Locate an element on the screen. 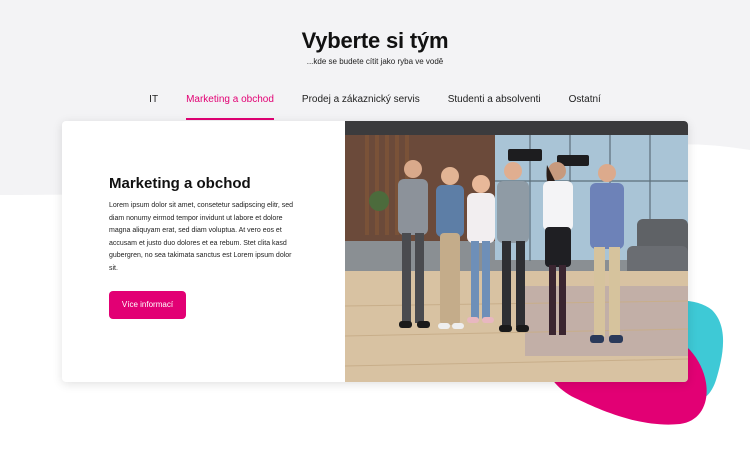  tab-marketing-a-obchod: Marketing a obchod is located at coordinates (230, 106).